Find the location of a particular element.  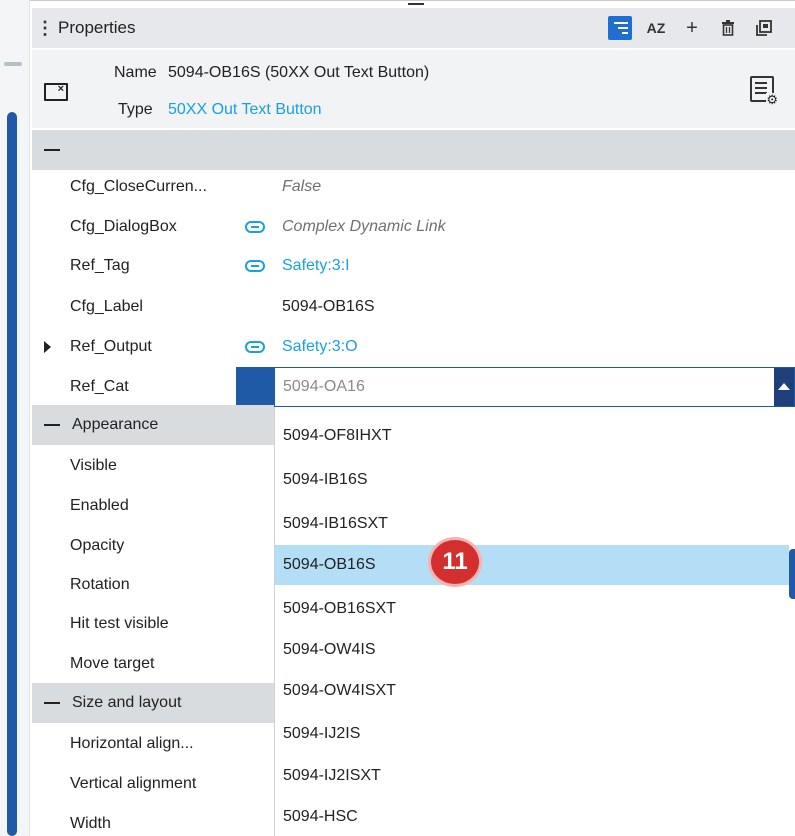

property-rotation: Rotation is located at coordinates (100, 585).